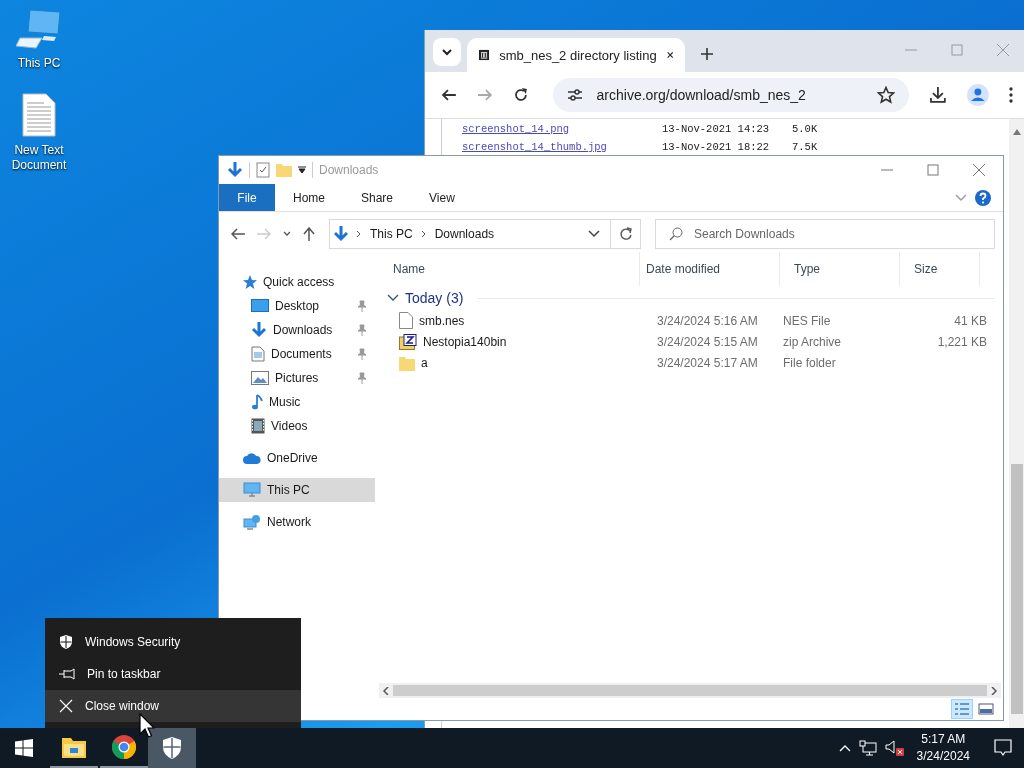  I want to click on column-header: Size, so click(940, 269).